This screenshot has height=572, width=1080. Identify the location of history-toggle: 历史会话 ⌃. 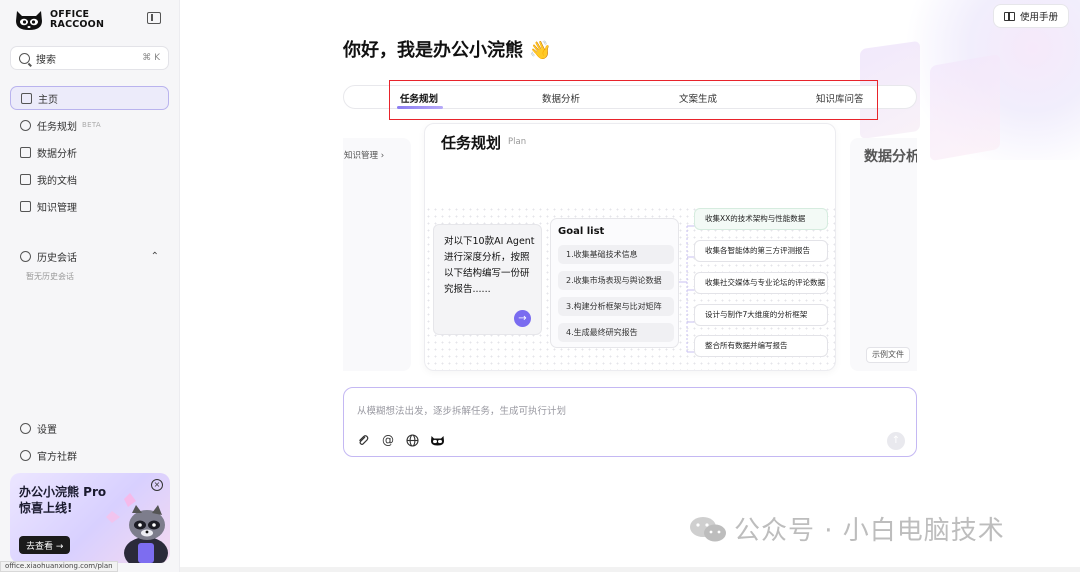
(89, 256).